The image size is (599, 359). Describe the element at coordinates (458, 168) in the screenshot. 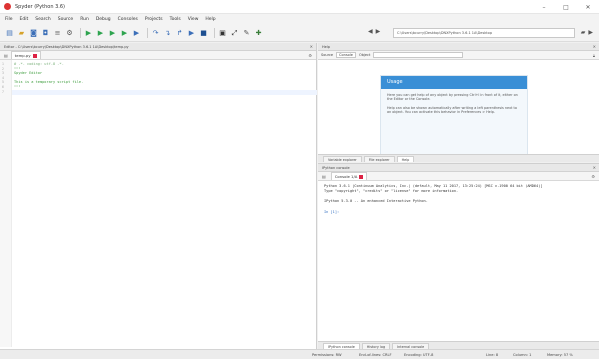

I see `console-title: IPython console ✕` at that location.